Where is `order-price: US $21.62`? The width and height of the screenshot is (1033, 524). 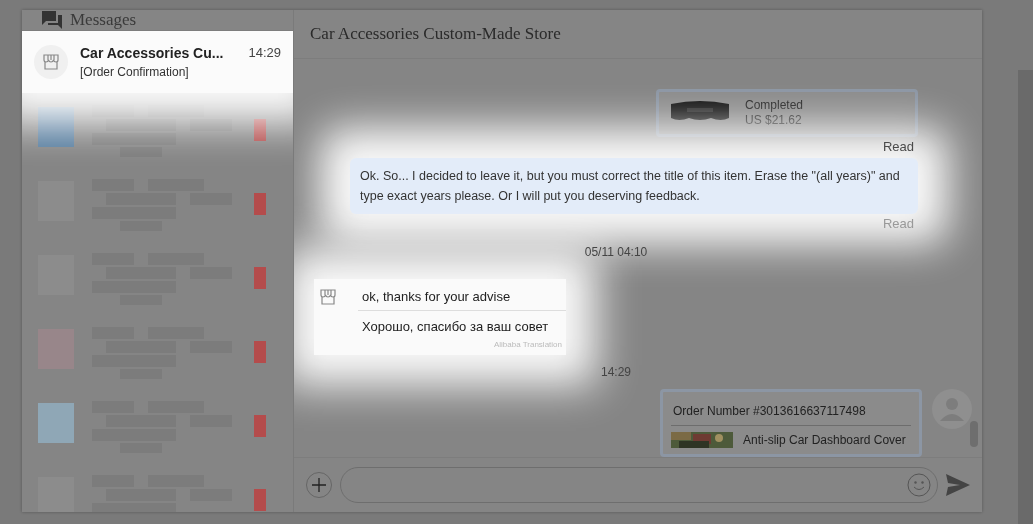
order-price: US $21.62 is located at coordinates (774, 120).